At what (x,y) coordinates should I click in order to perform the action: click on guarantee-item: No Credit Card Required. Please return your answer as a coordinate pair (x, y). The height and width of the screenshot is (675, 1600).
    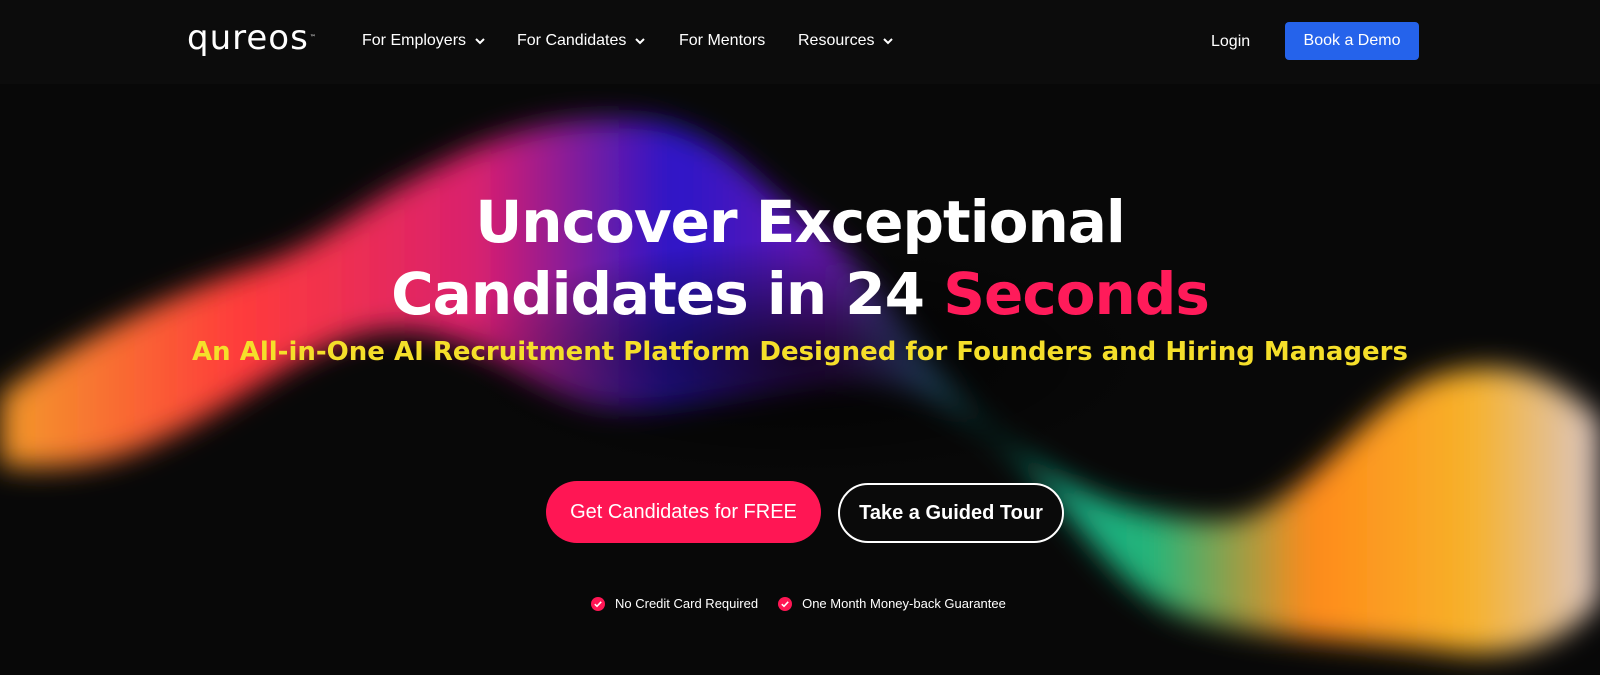
    Looking at the image, I should click on (674, 604).